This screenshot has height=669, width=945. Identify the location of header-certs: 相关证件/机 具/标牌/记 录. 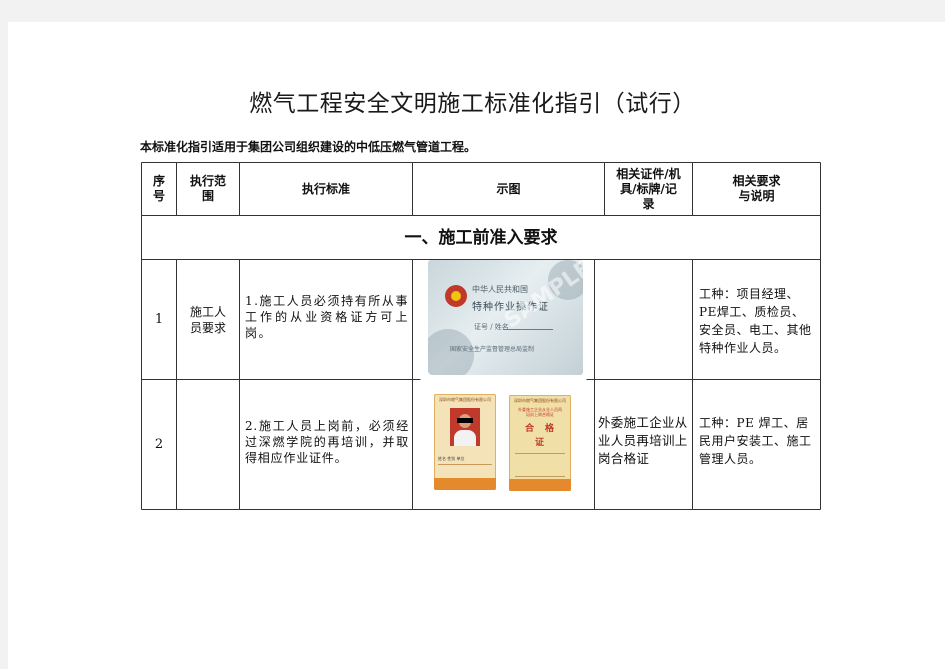
(648, 188).